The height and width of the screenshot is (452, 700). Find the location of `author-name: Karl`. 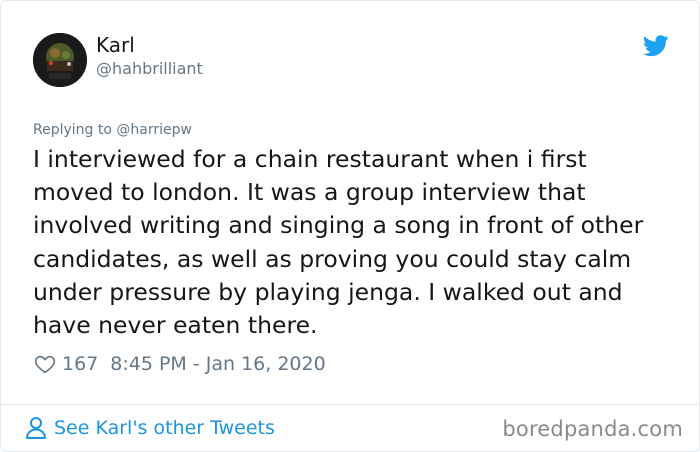

author-name: Karl is located at coordinates (115, 45).